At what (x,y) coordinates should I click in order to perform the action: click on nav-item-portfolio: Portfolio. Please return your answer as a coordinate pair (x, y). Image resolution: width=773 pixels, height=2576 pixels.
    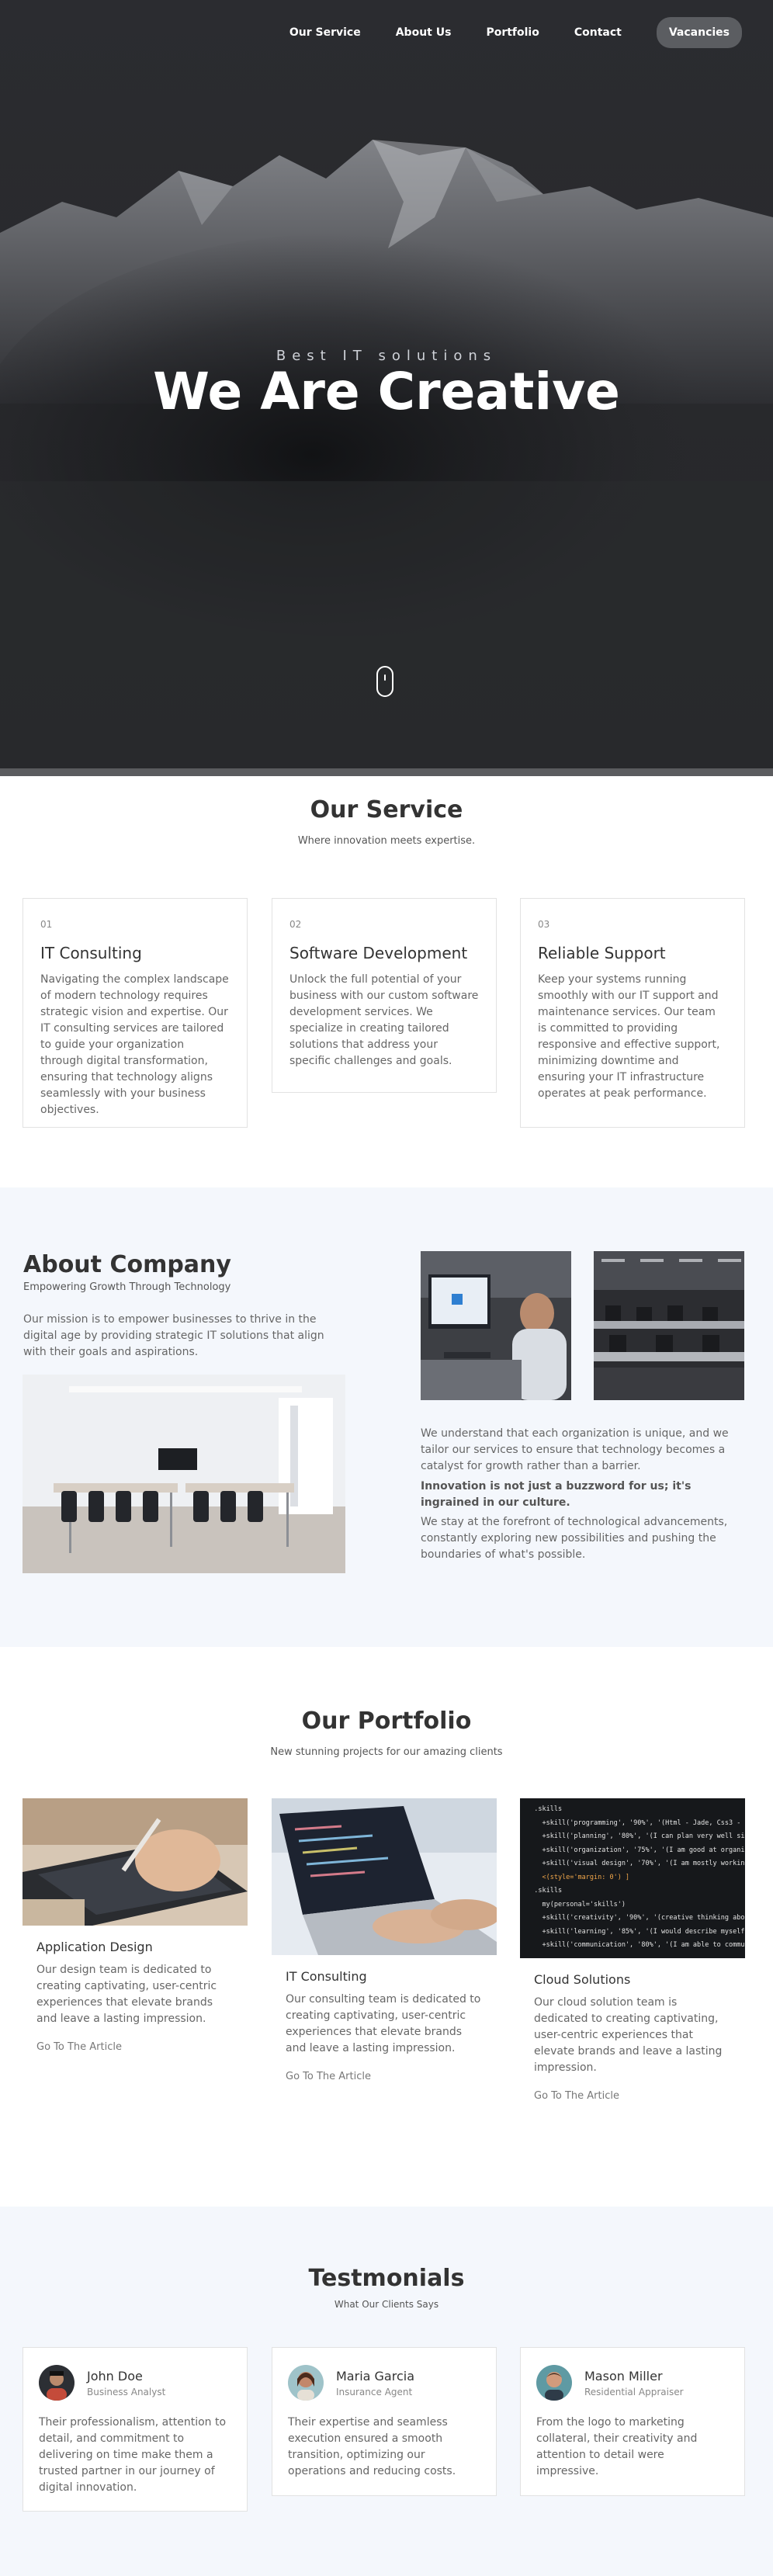
    Looking at the image, I should click on (513, 32).